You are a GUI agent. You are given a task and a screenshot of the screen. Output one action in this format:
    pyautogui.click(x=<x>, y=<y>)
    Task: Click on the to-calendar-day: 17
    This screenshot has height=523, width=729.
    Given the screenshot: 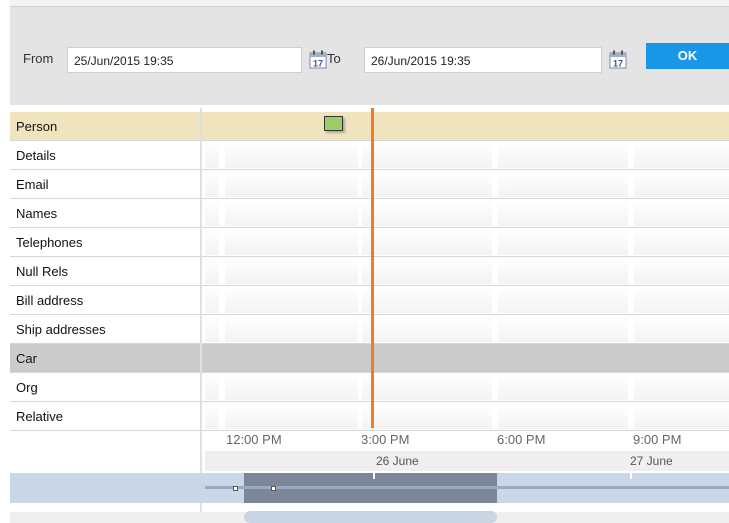 What is the action you would take?
    pyautogui.click(x=618, y=64)
    